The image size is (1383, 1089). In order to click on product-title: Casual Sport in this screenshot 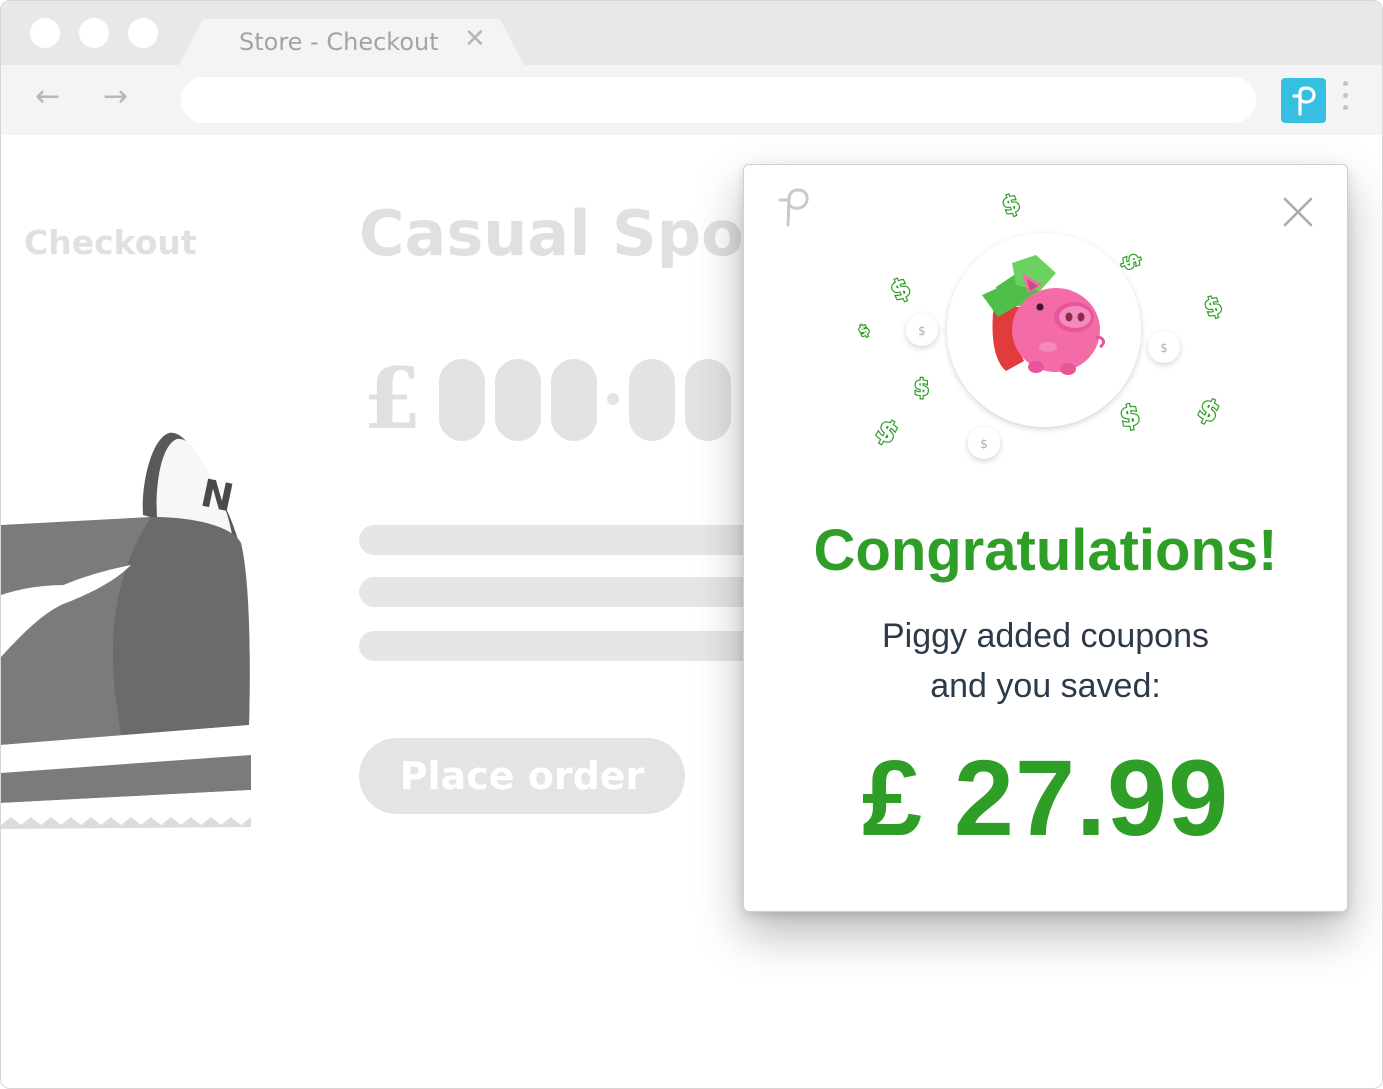, I will do `click(581, 233)`.